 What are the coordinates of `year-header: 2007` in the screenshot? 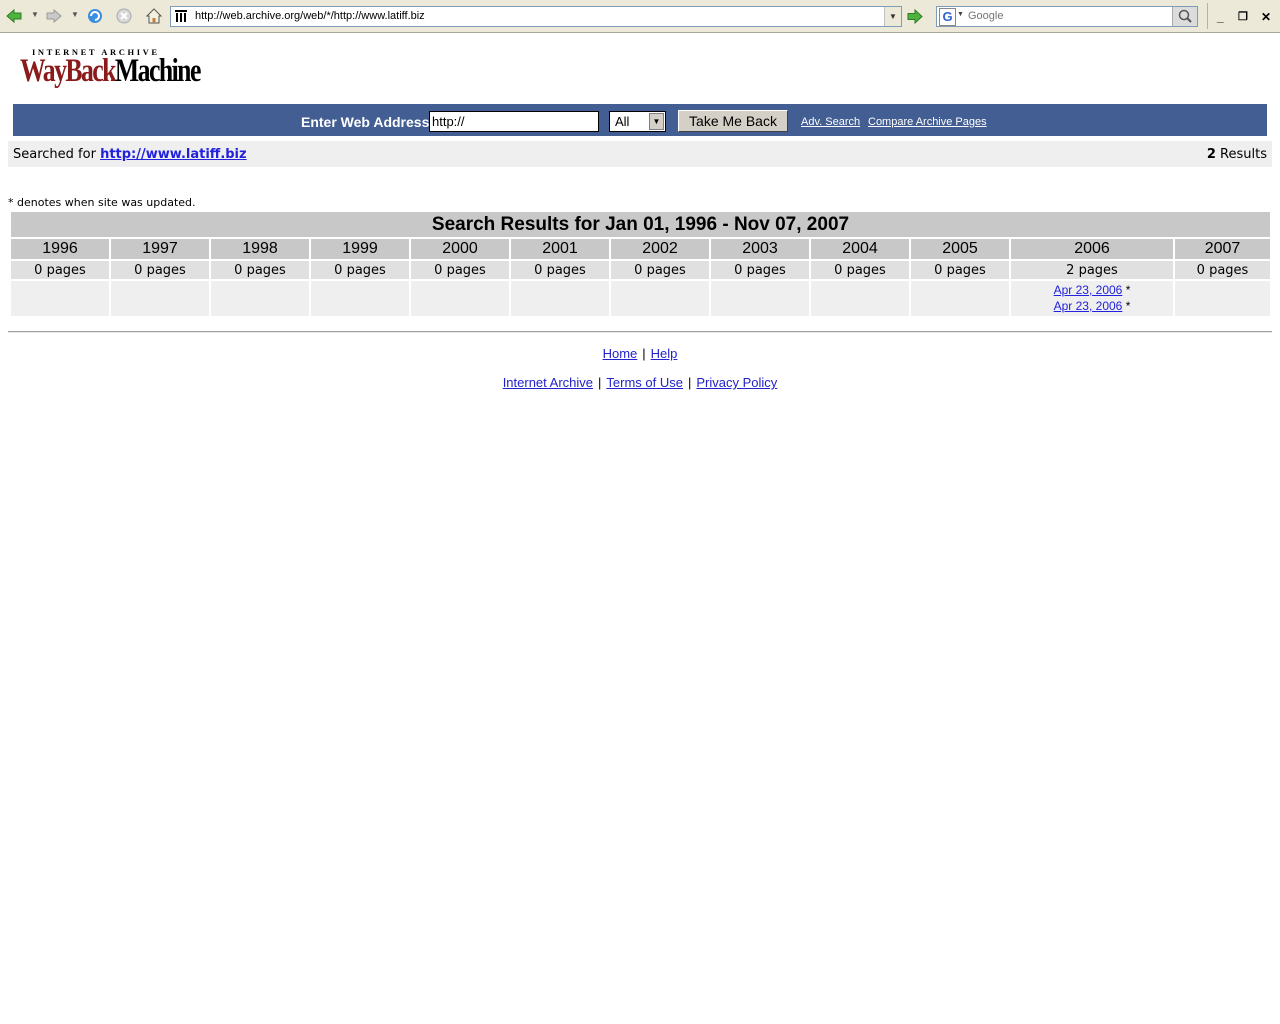 It's located at (1222, 249).